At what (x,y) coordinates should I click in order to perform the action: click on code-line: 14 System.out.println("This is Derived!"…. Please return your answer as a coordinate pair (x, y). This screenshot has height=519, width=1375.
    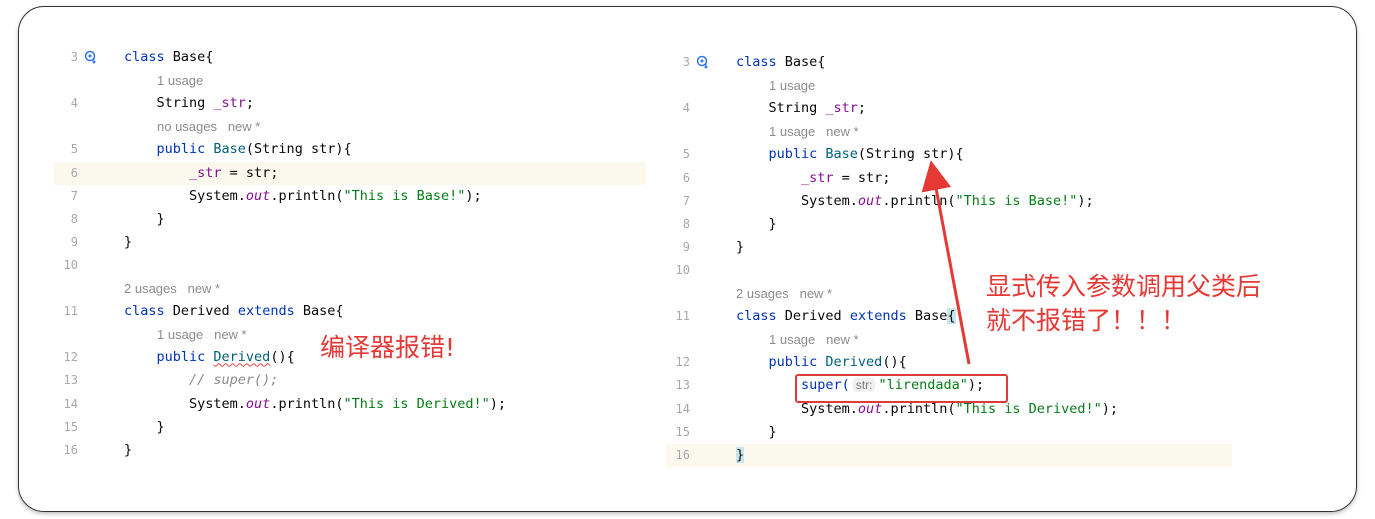
    Looking at the image, I should click on (350, 404).